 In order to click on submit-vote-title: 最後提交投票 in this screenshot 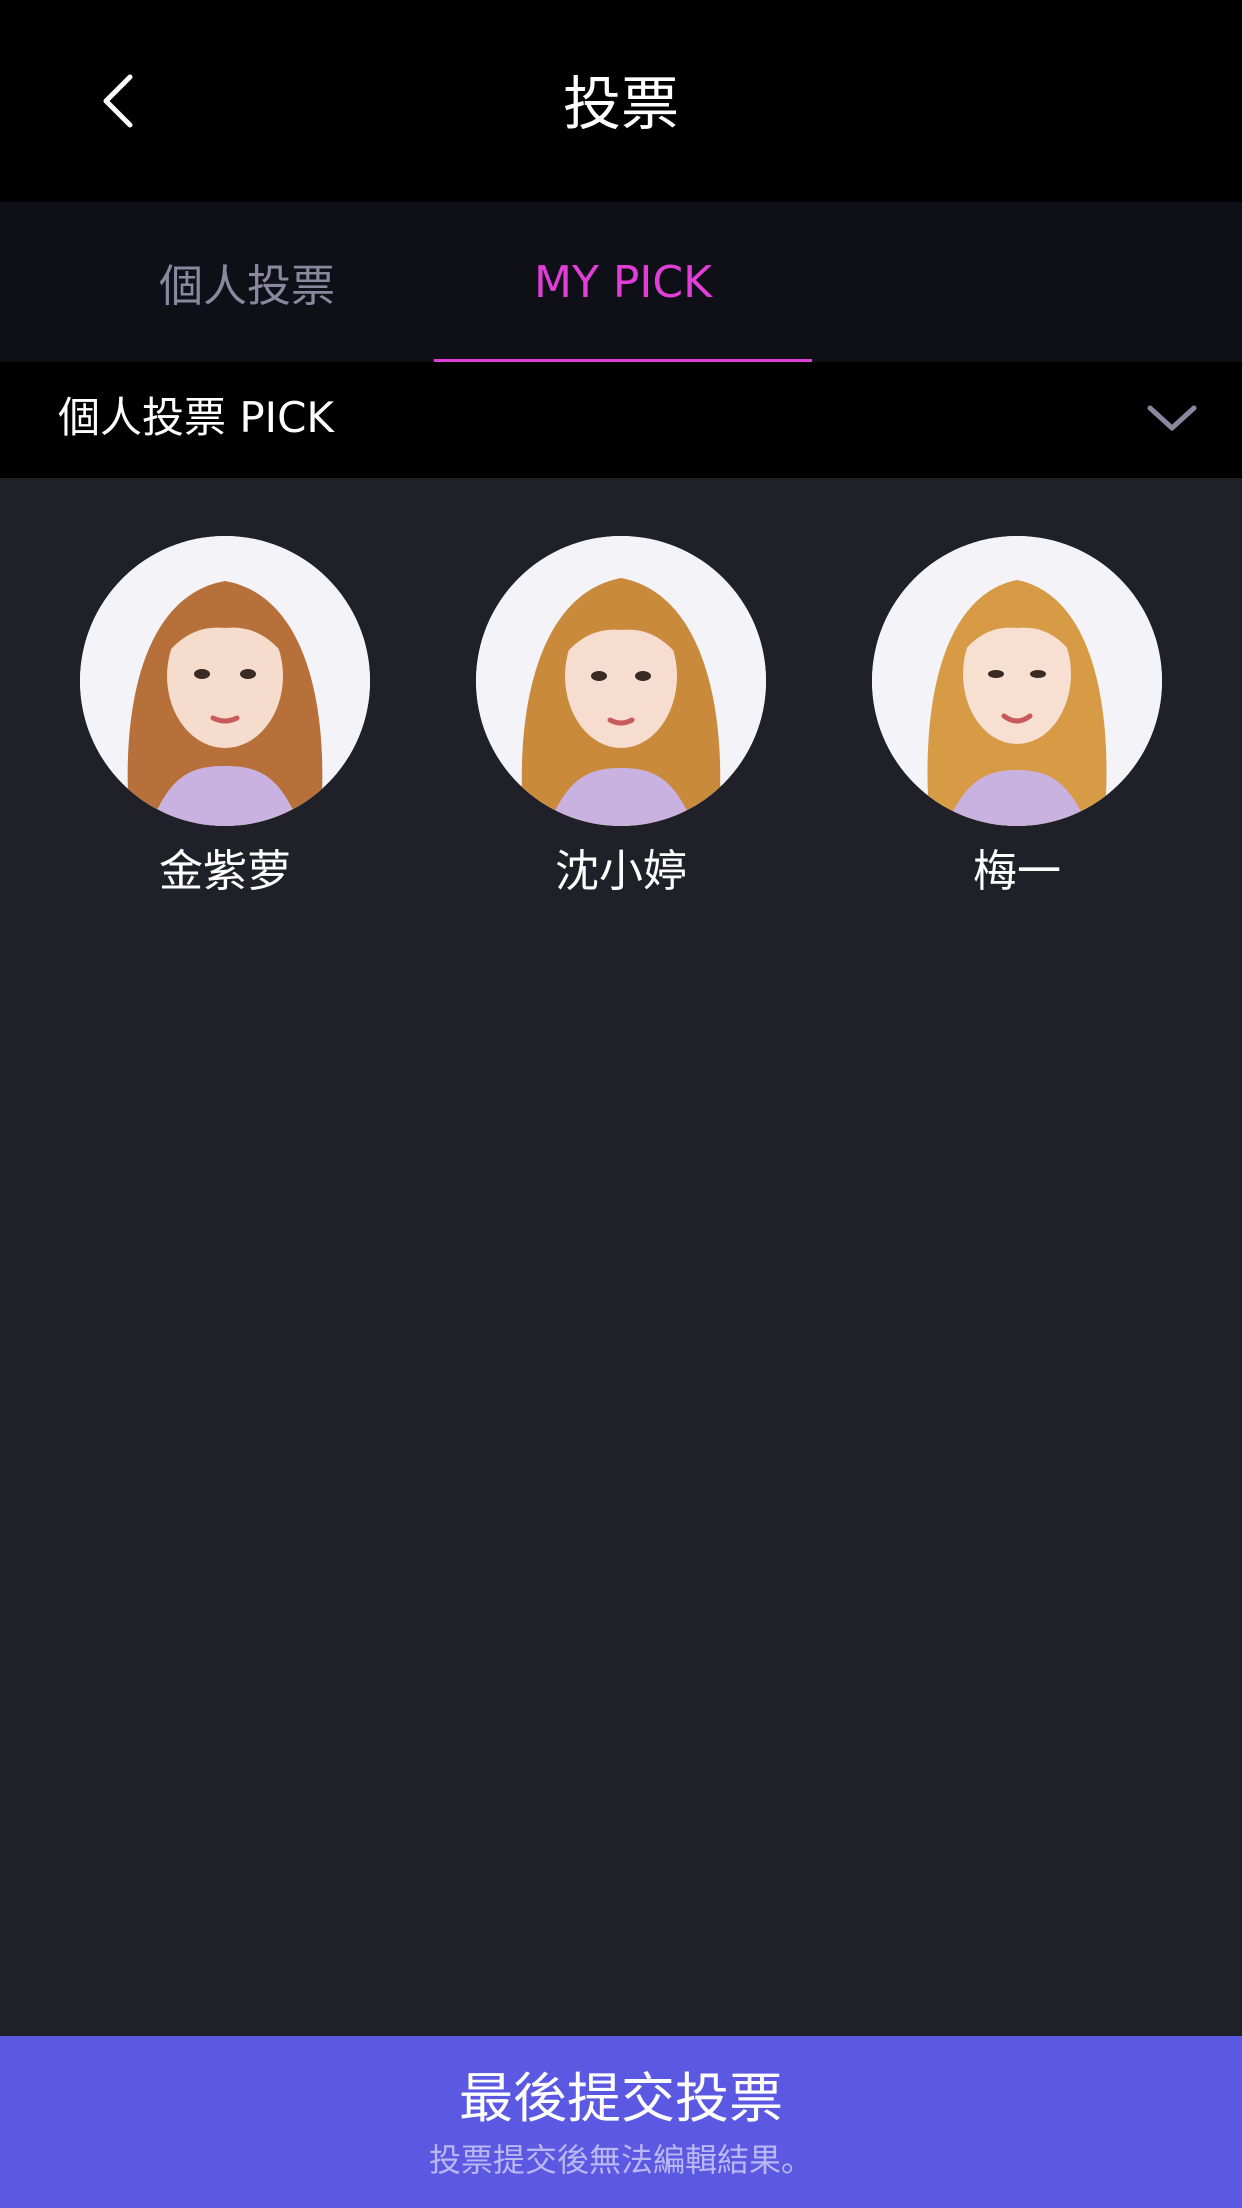, I will do `click(621, 2098)`.